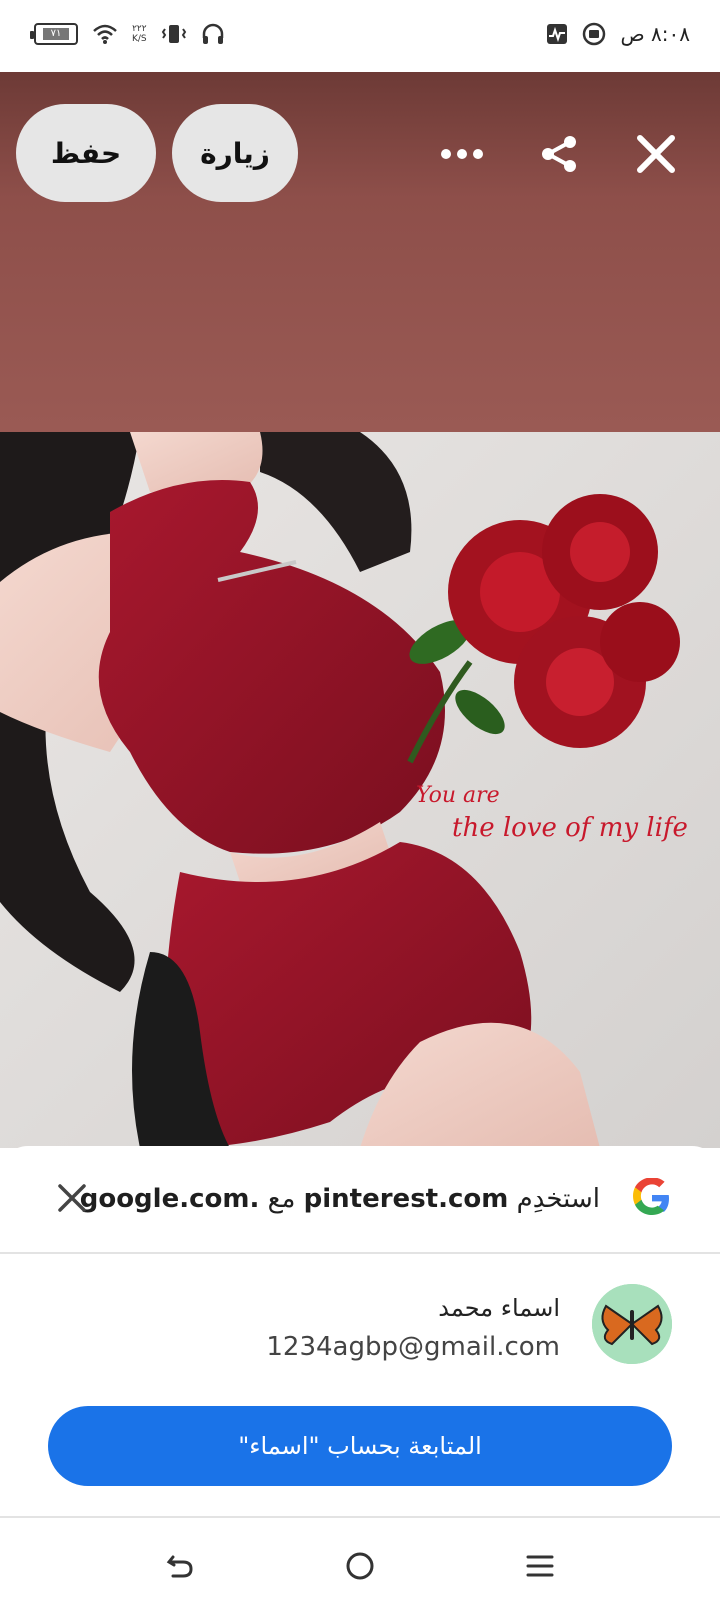 This screenshot has width=720, height=1612. I want to click on sheet-close-icon, so click(72, 1198).